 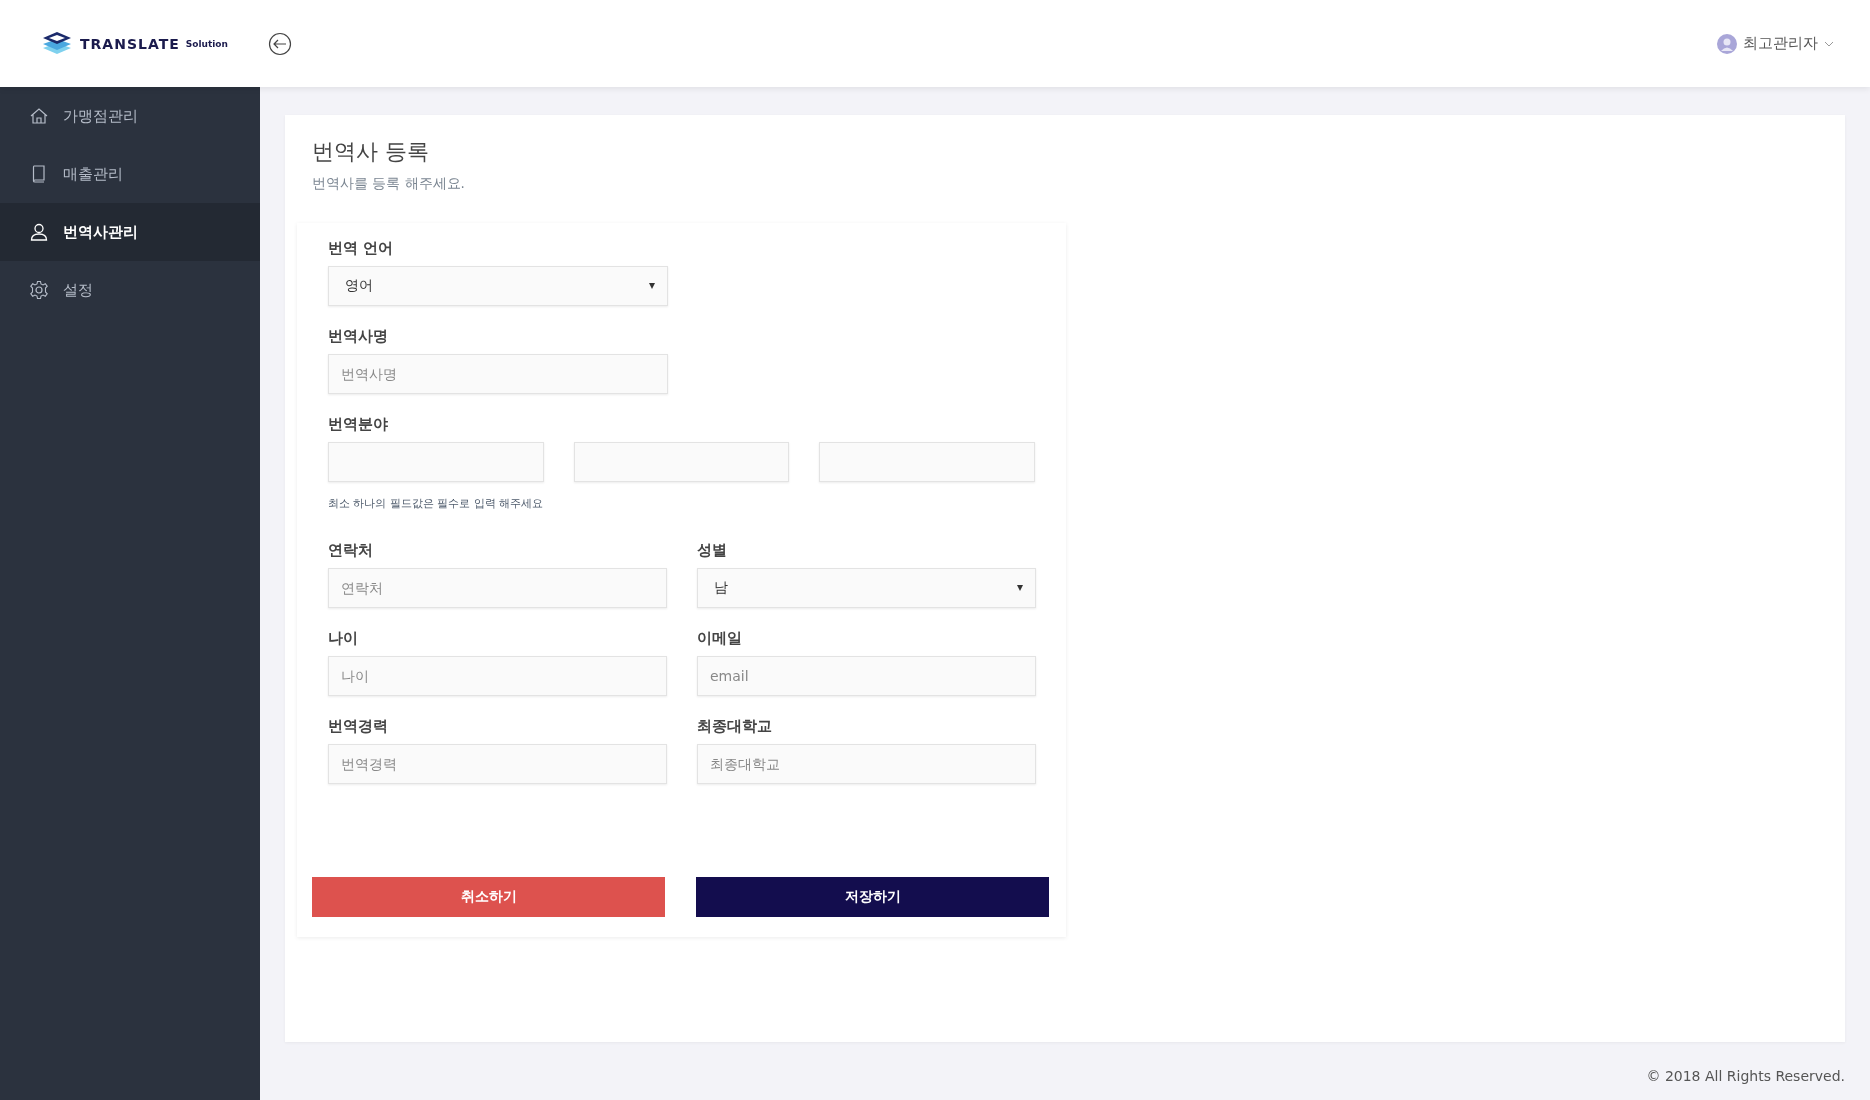 What do you see at coordinates (872, 897) in the screenshot?
I see `save-button: 저장하기` at bounding box center [872, 897].